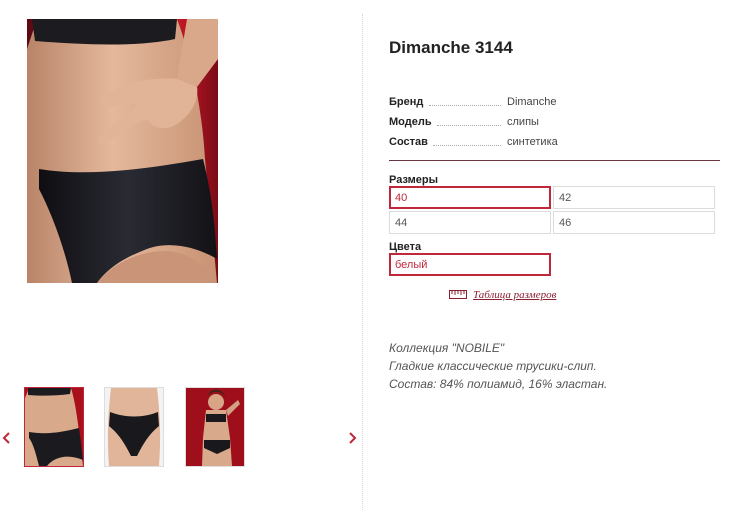 The width and height of the screenshot is (738, 510). I want to click on chevron-right-icon, so click(353, 438).